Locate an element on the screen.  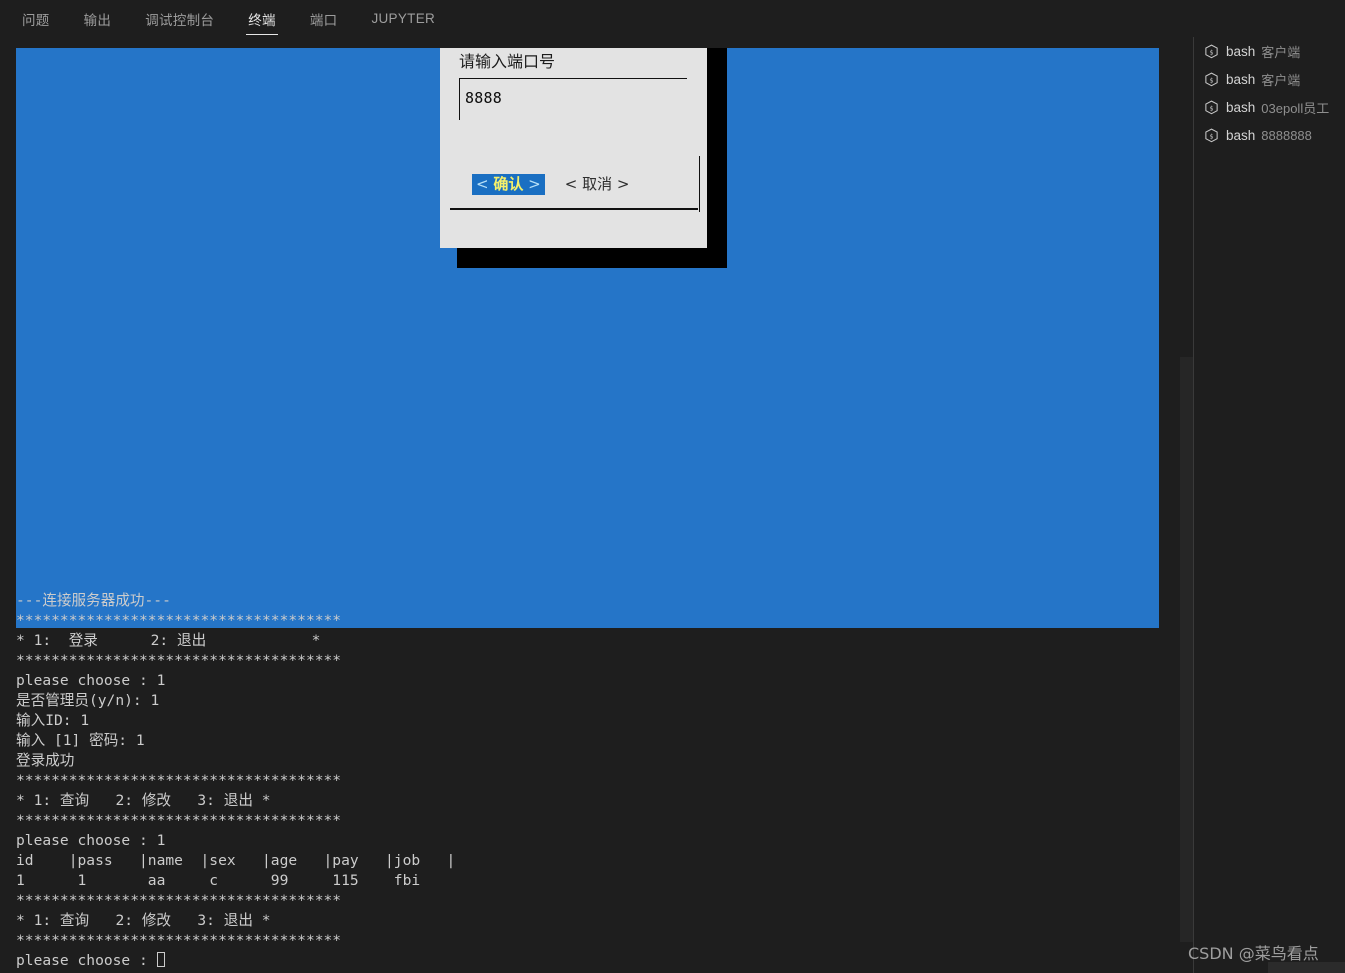
dialog-bottom-rule is located at coordinates (574, 209).